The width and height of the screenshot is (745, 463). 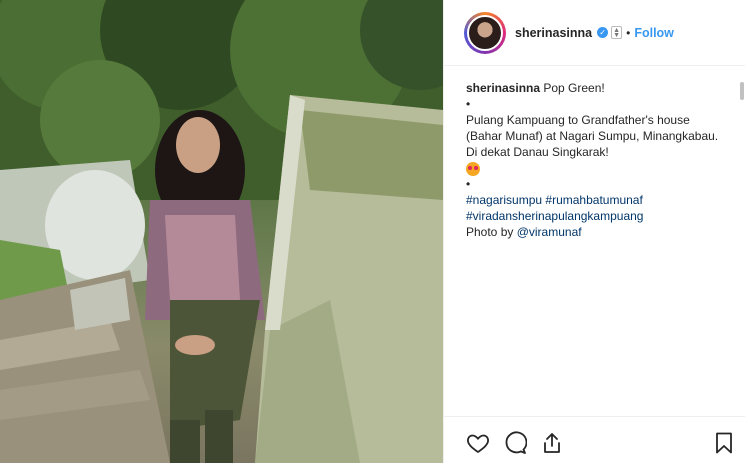 I want to click on header-username: sherinasinna, so click(x=553, y=33).